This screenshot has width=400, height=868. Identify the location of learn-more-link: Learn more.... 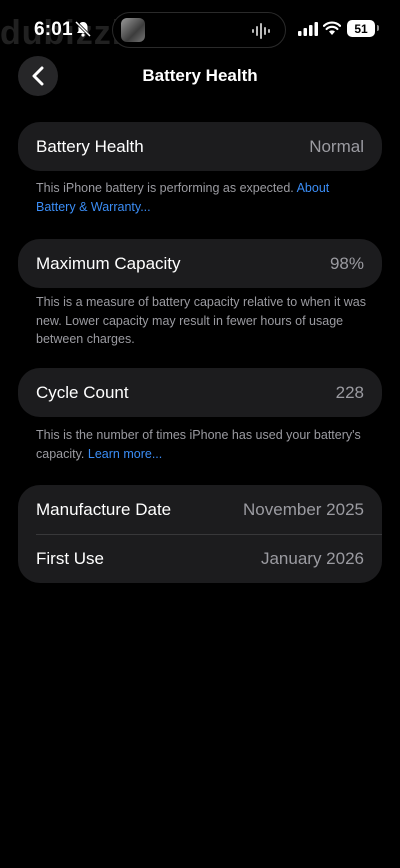
(125, 454).